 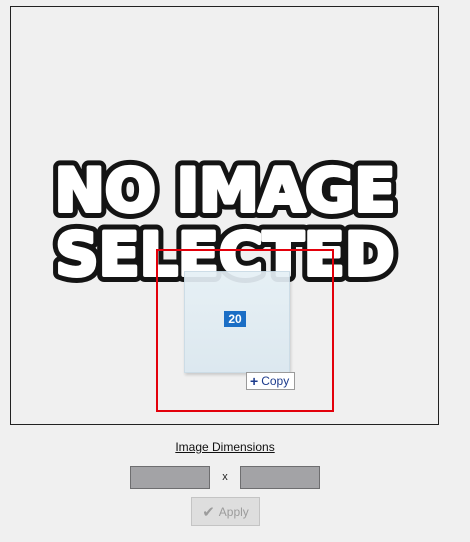 What do you see at coordinates (235, 319) in the screenshot?
I see `drag-item-count-badge: 20` at bounding box center [235, 319].